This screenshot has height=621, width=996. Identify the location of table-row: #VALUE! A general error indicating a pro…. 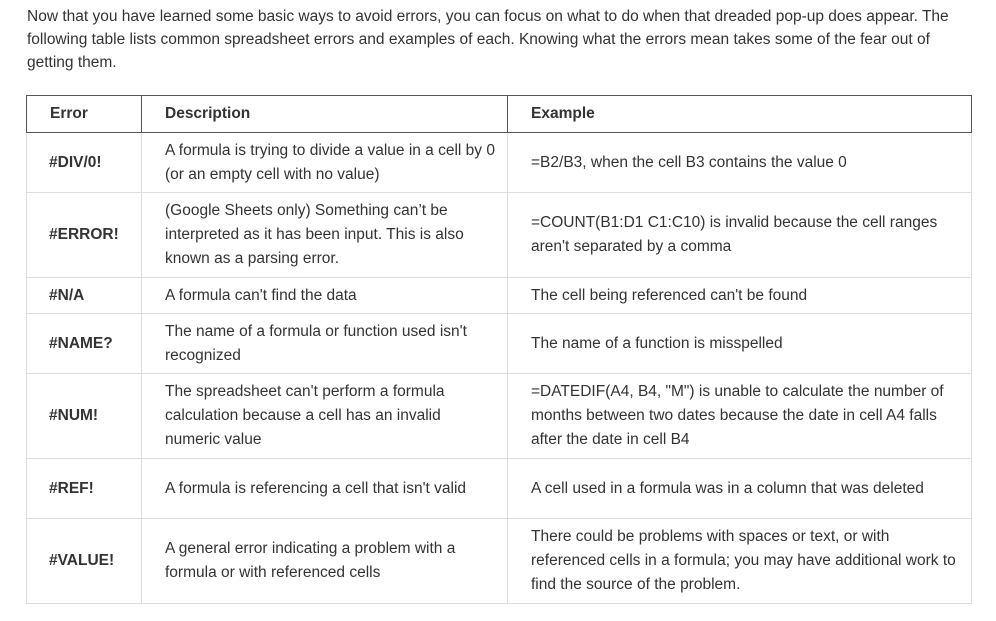
(499, 561).